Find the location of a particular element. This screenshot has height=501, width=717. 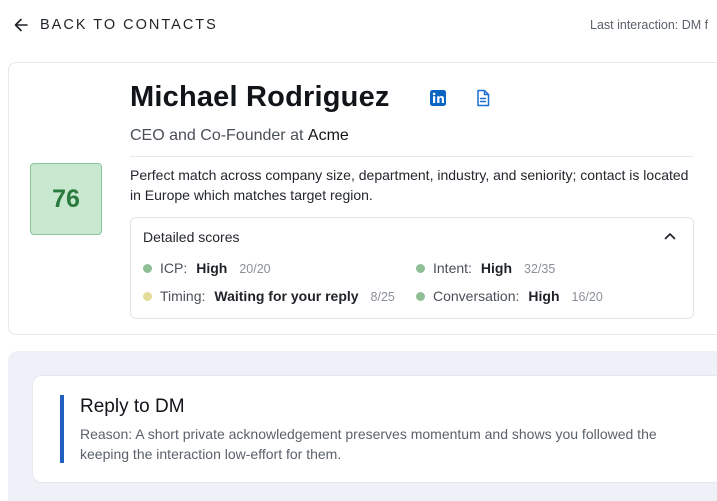

score-row-conversation: Conversation: High 16/20 is located at coordinates (509, 296).